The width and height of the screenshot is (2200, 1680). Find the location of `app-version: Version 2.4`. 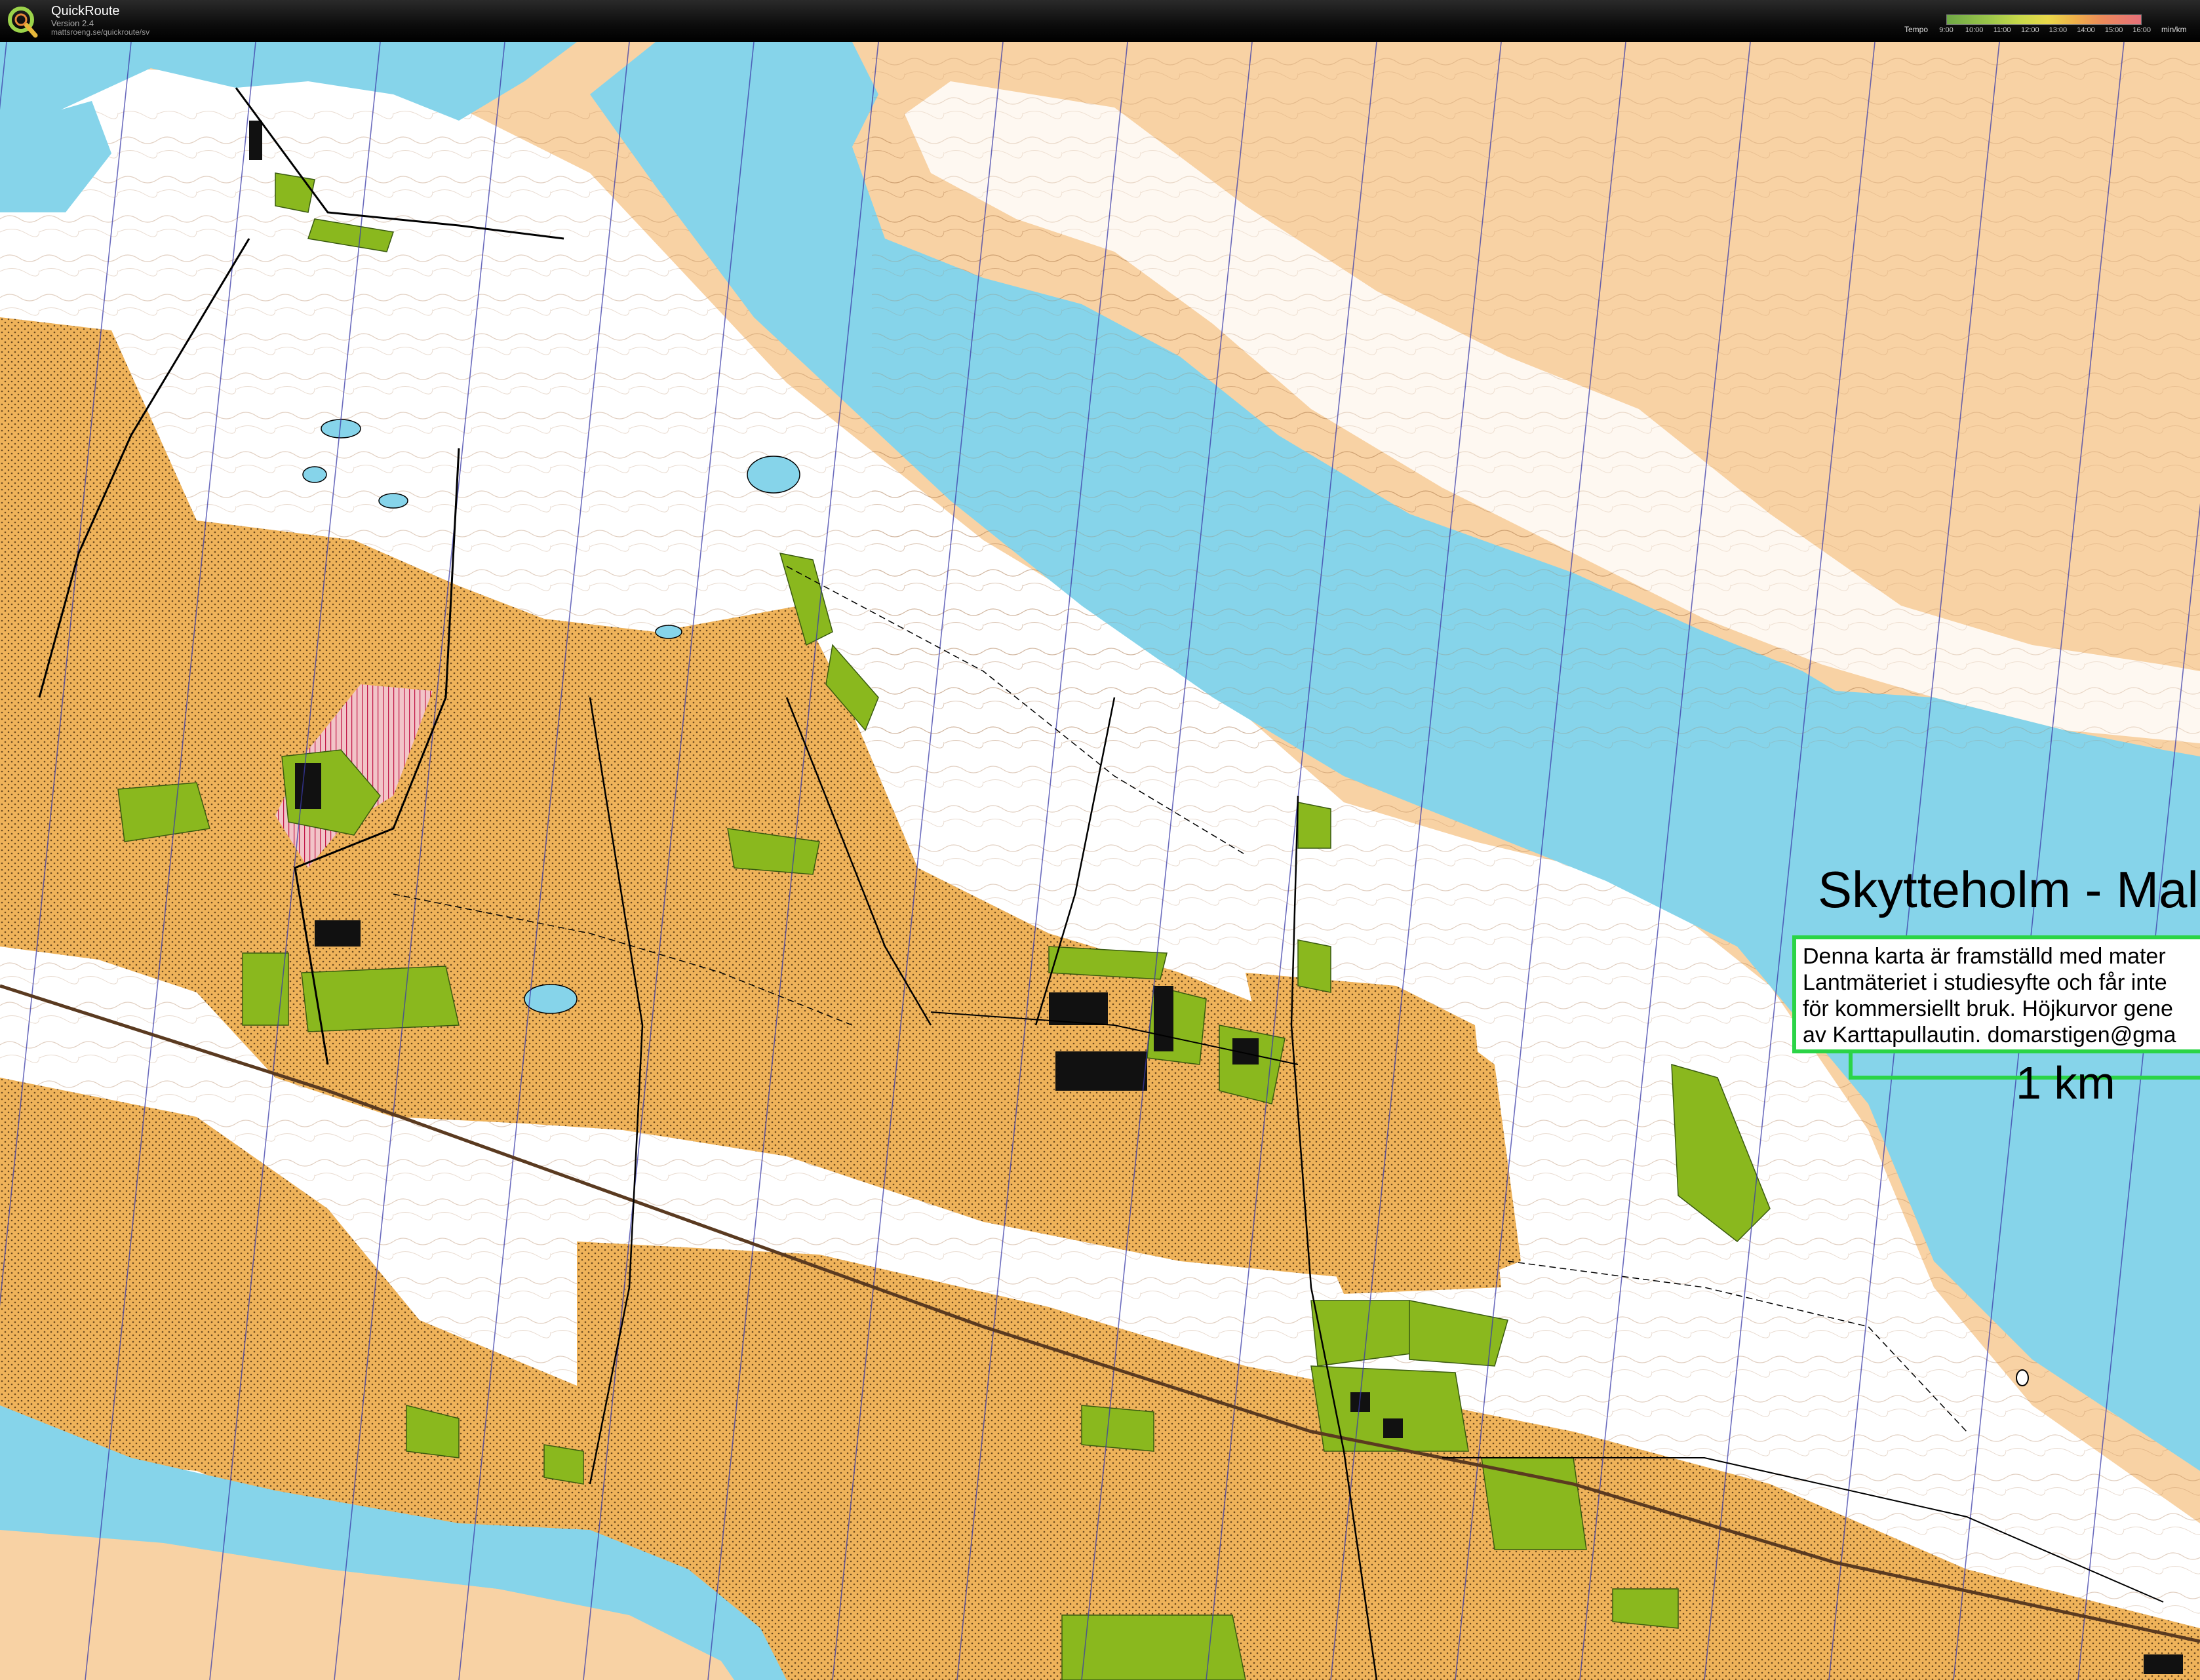

app-version: Version 2.4 is located at coordinates (72, 23).